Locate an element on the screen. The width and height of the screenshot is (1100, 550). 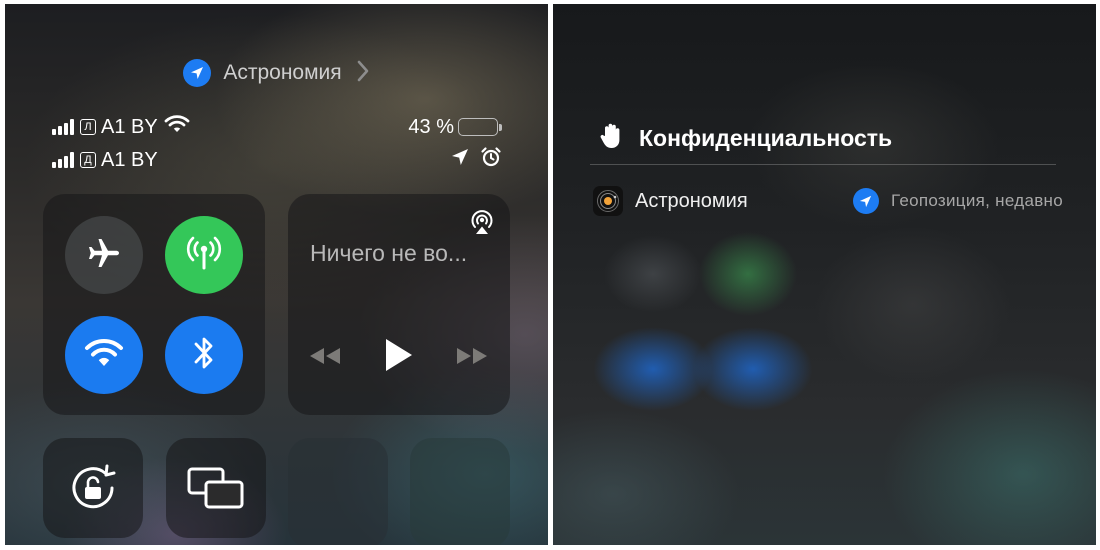
alarm-clock-icon is located at coordinates (491, 160).